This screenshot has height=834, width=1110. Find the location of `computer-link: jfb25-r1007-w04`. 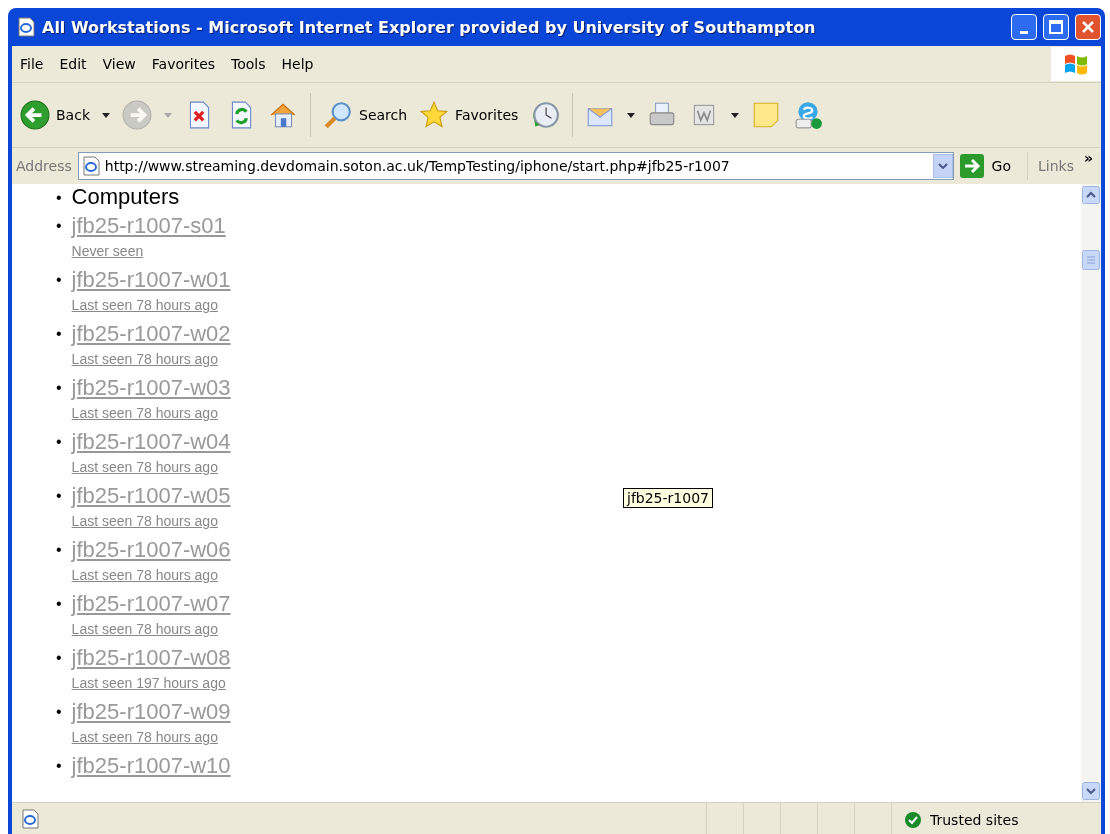

computer-link: jfb25-r1007-w04 is located at coordinates (151, 442).